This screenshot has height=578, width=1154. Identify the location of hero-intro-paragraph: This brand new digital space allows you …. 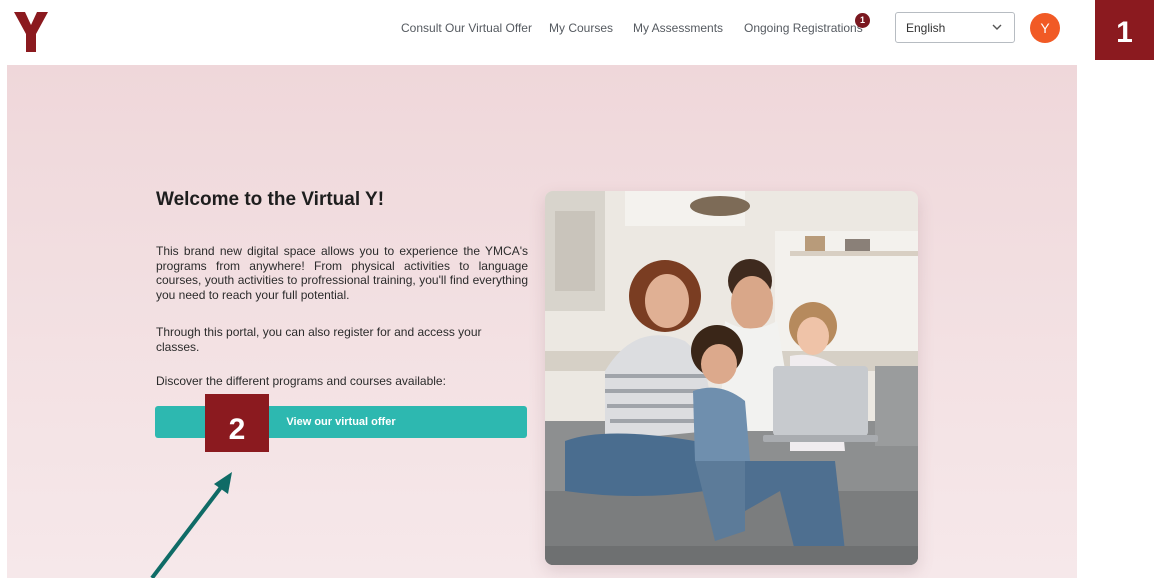
(342, 273).